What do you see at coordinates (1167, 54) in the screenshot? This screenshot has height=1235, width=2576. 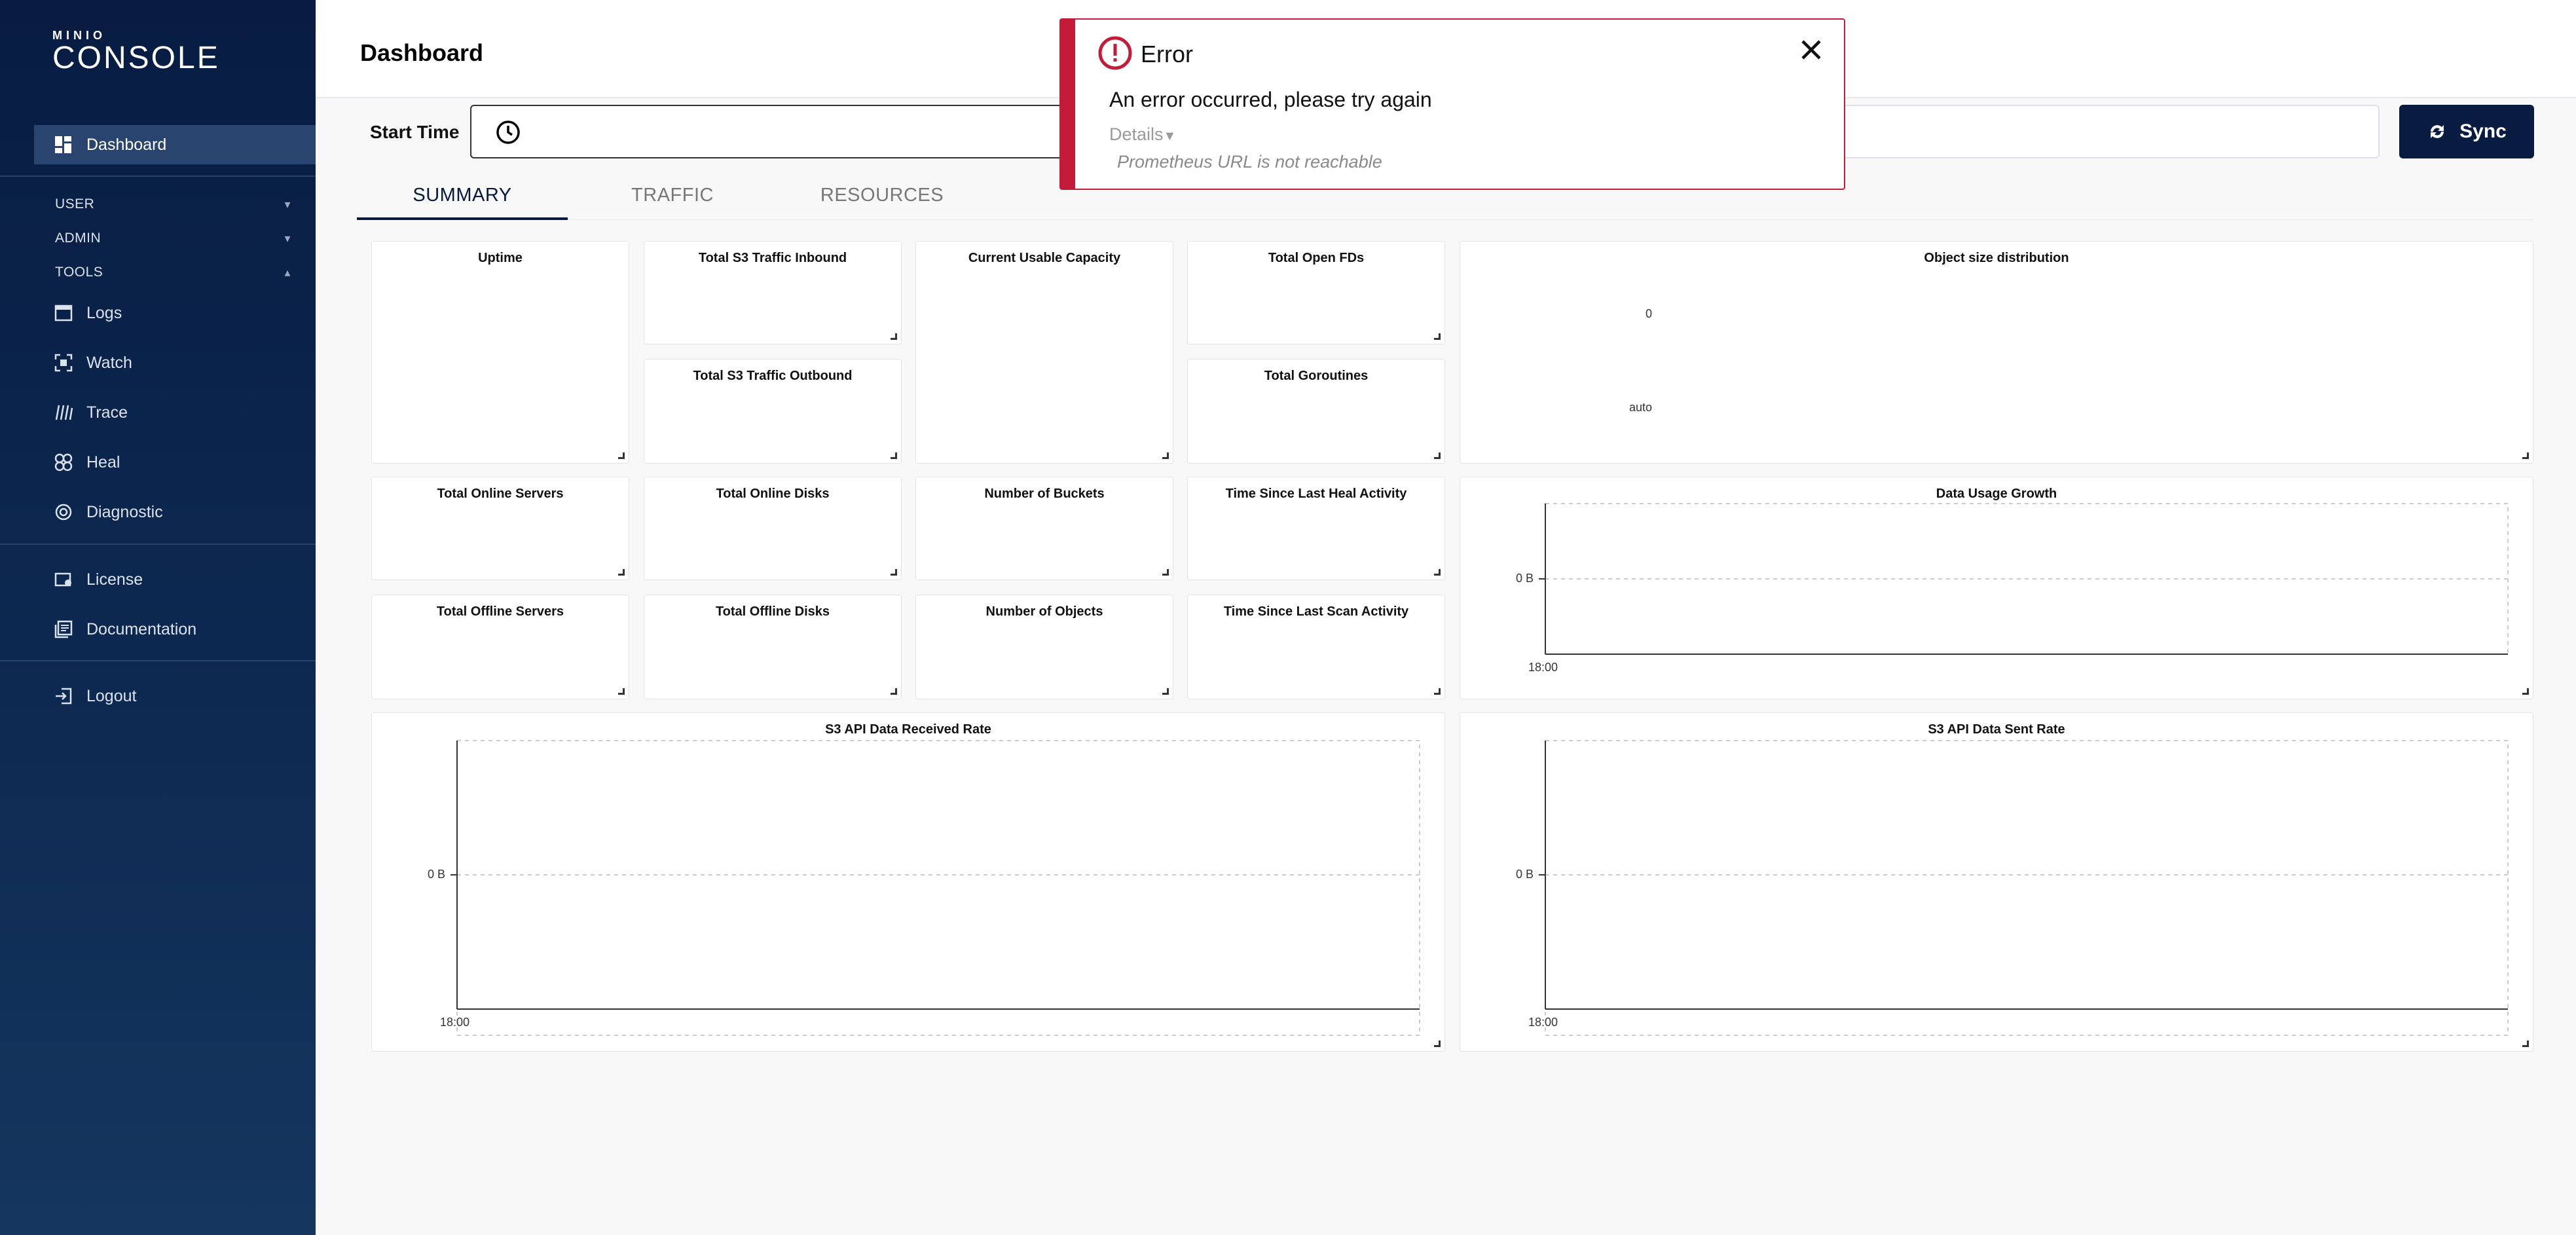 I see `error-title: Error` at bounding box center [1167, 54].